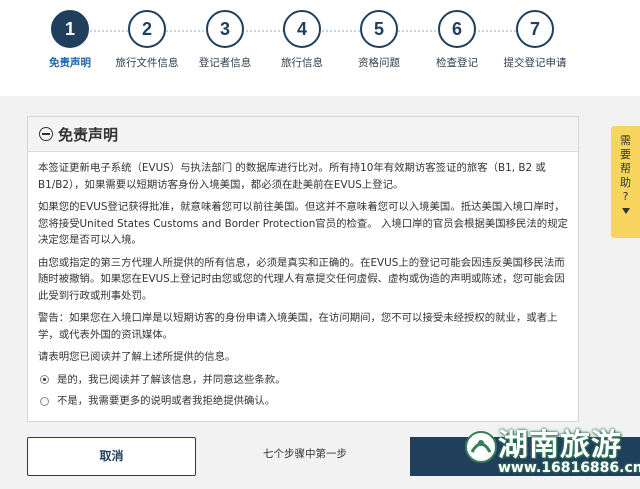  I want to click on panel-title: 免责声明, so click(88, 134).